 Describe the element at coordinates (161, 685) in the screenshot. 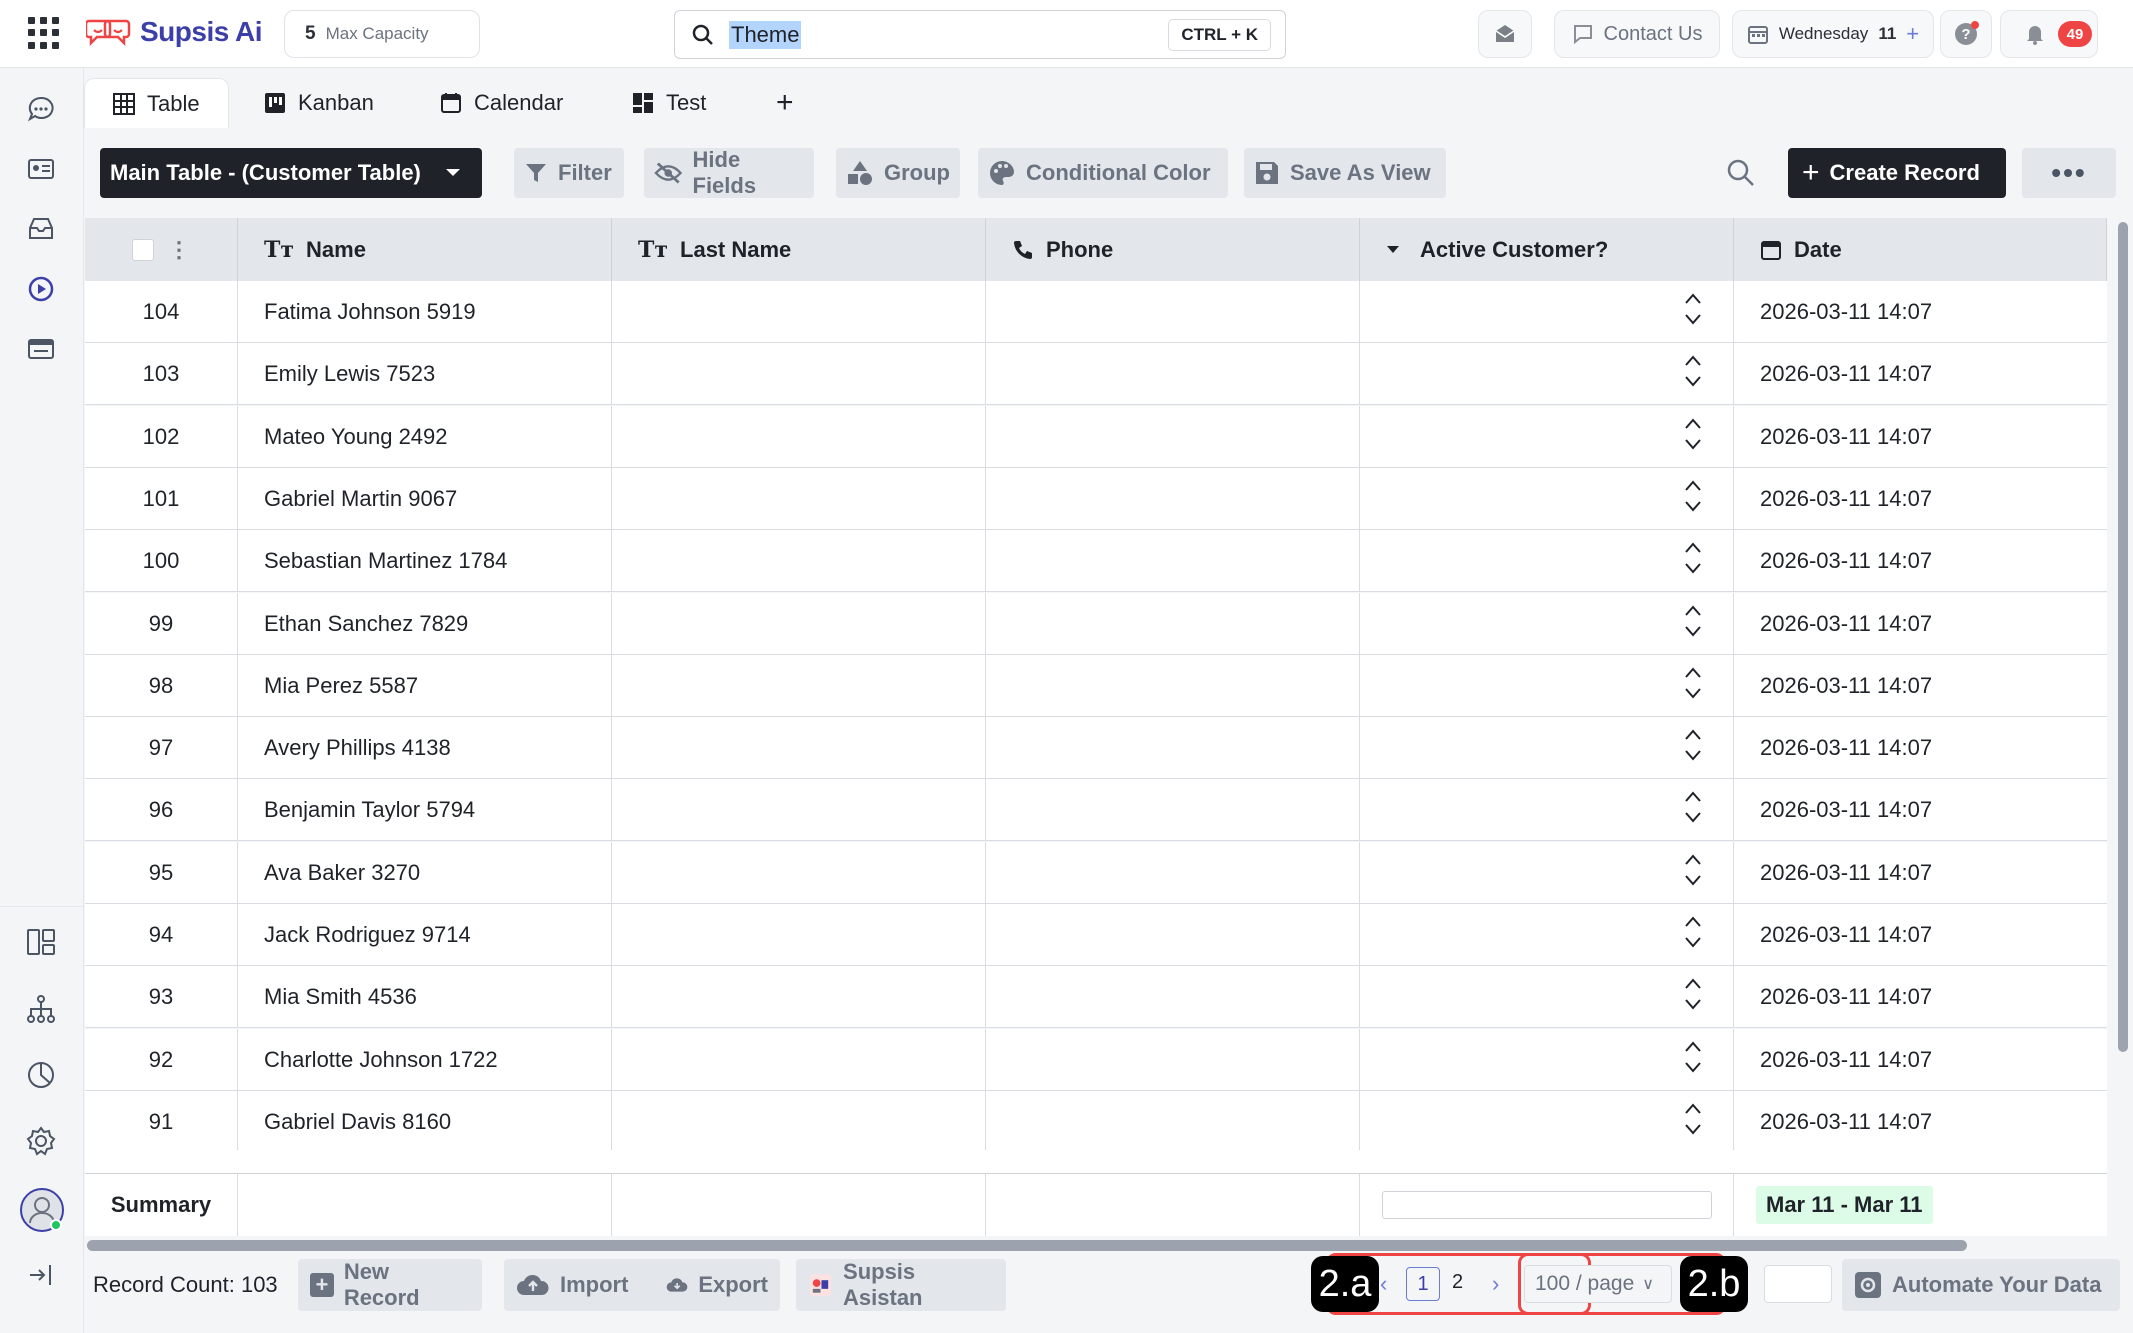

I see `row-id-cell: 98` at that location.